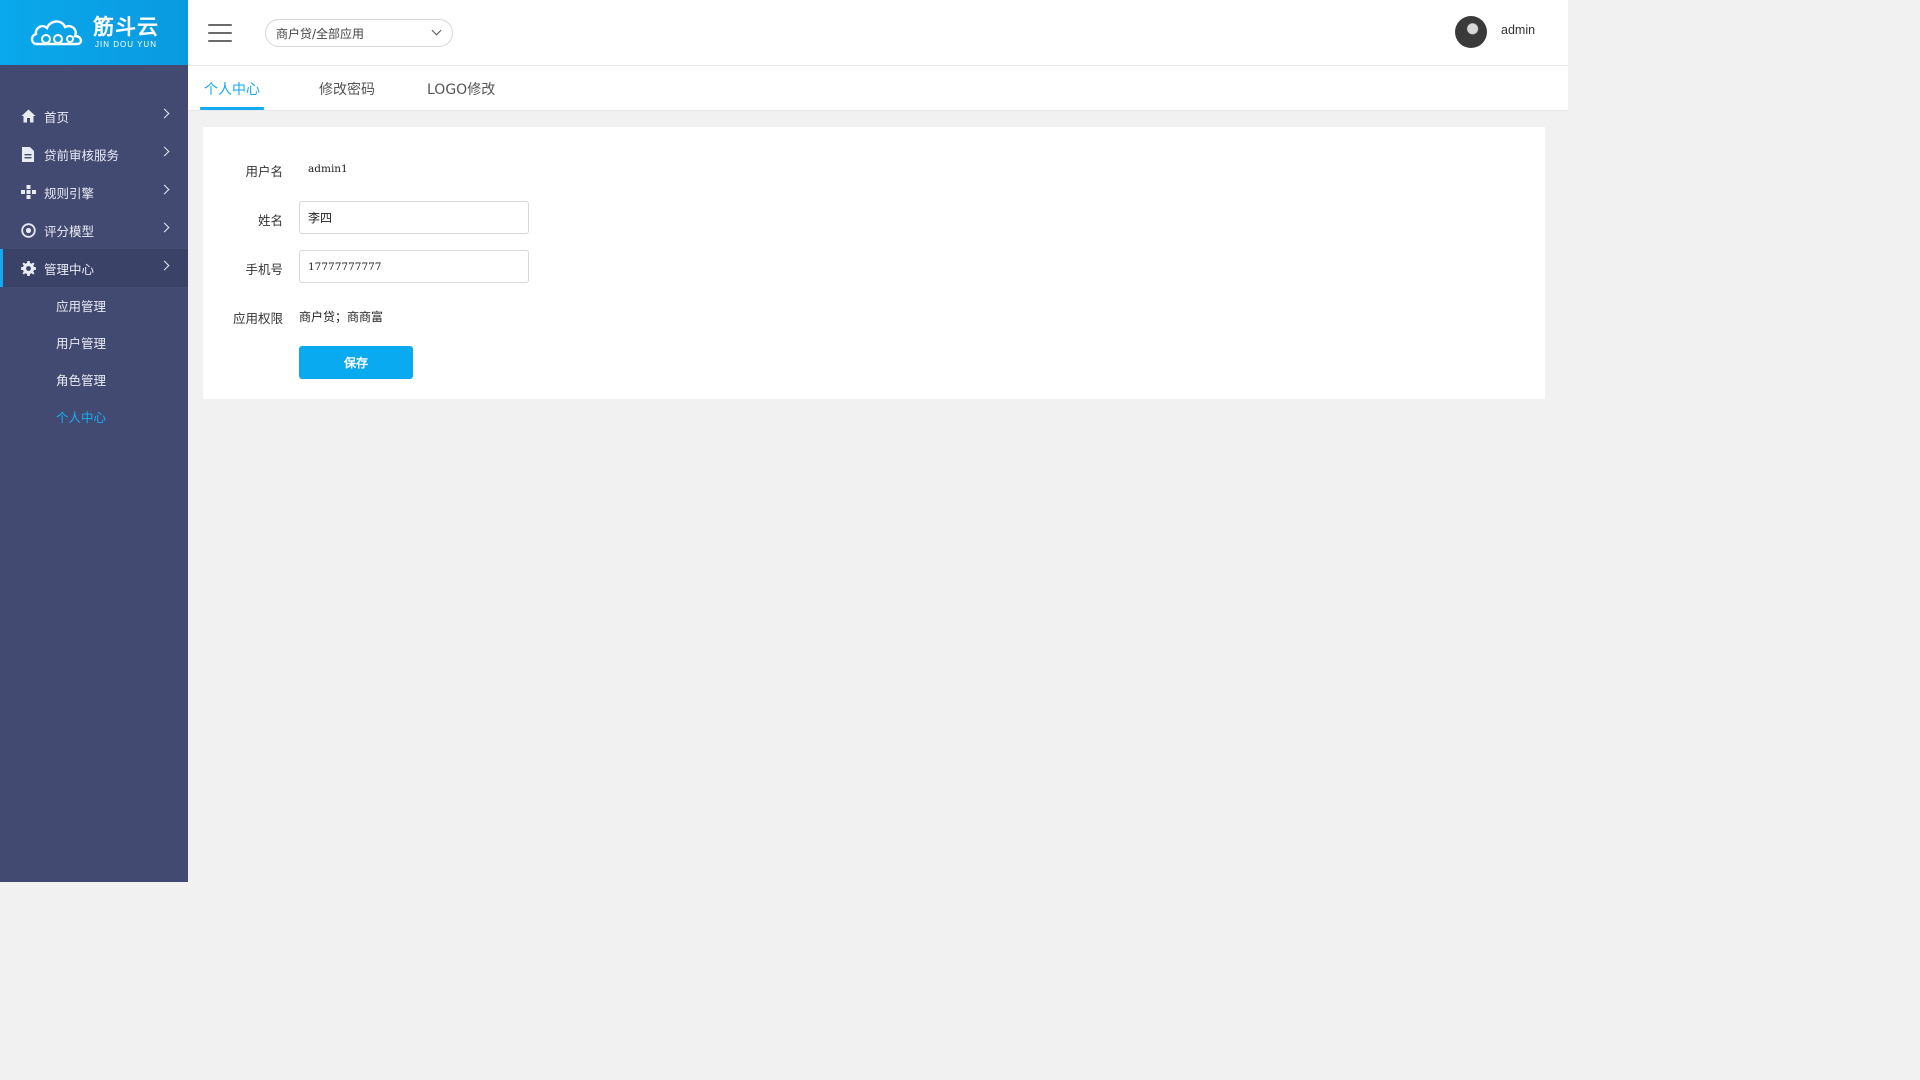  What do you see at coordinates (28, 154) in the screenshot?
I see `document-icon` at bounding box center [28, 154].